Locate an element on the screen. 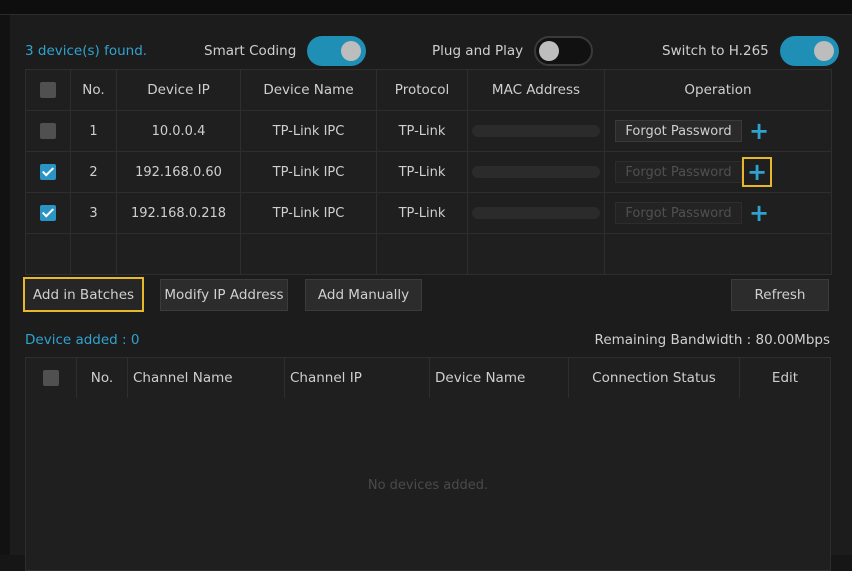 The image size is (852, 571). channel-select-all-cell is located at coordinates (51, 378).